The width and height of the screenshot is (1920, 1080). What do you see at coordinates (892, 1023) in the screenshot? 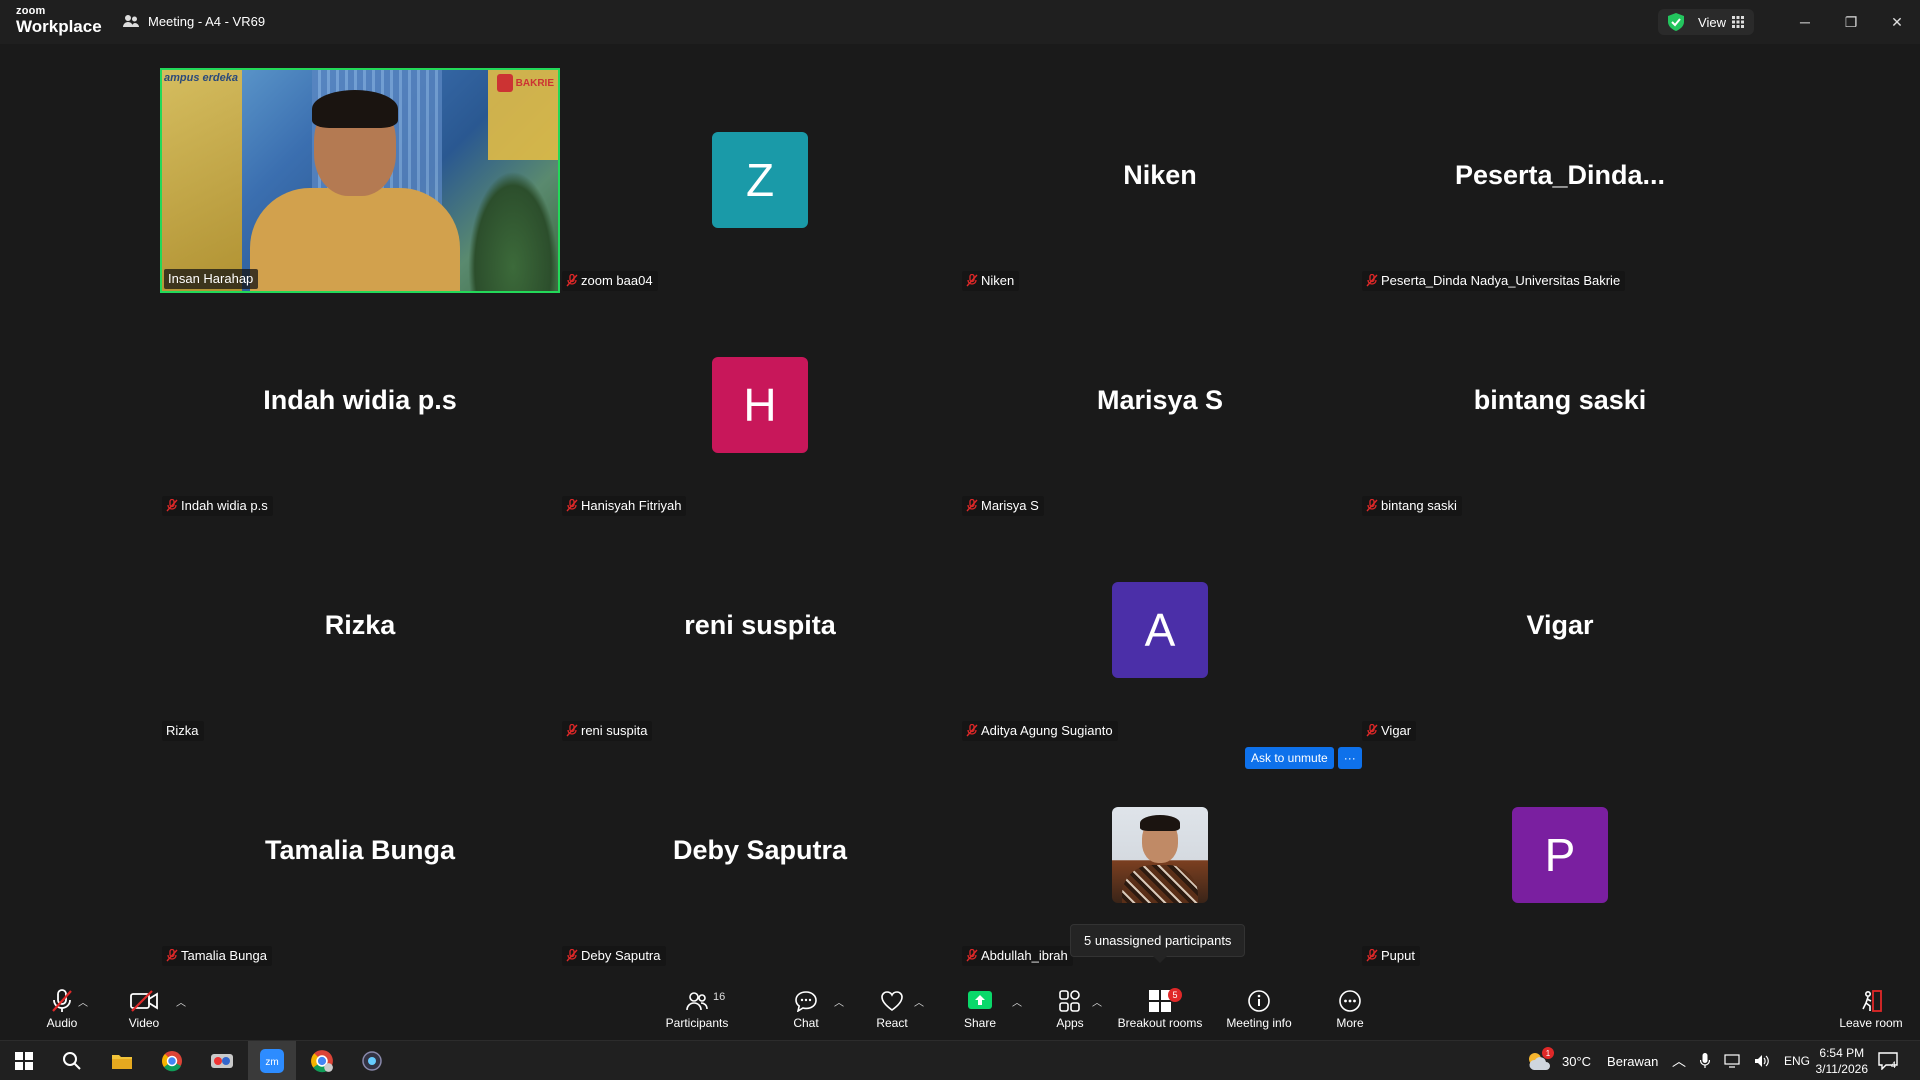
I see `react-label: React` at bounding box center [892, 1023].